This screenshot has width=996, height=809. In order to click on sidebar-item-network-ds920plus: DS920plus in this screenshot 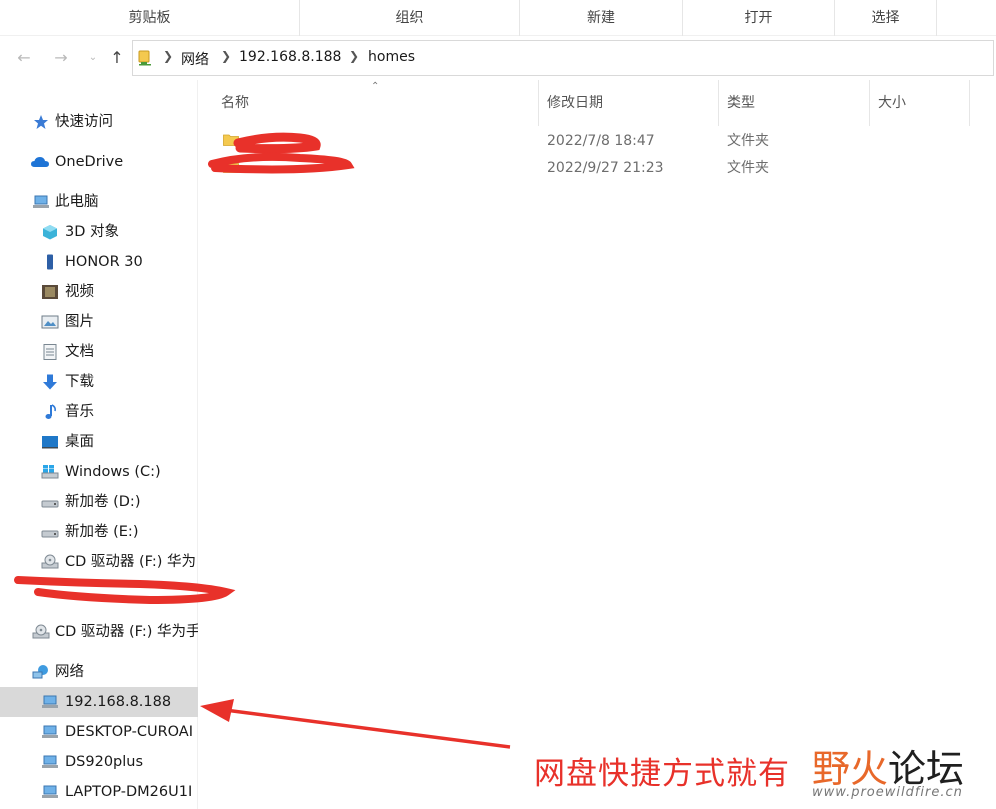, I will do `click(99, 762)`.